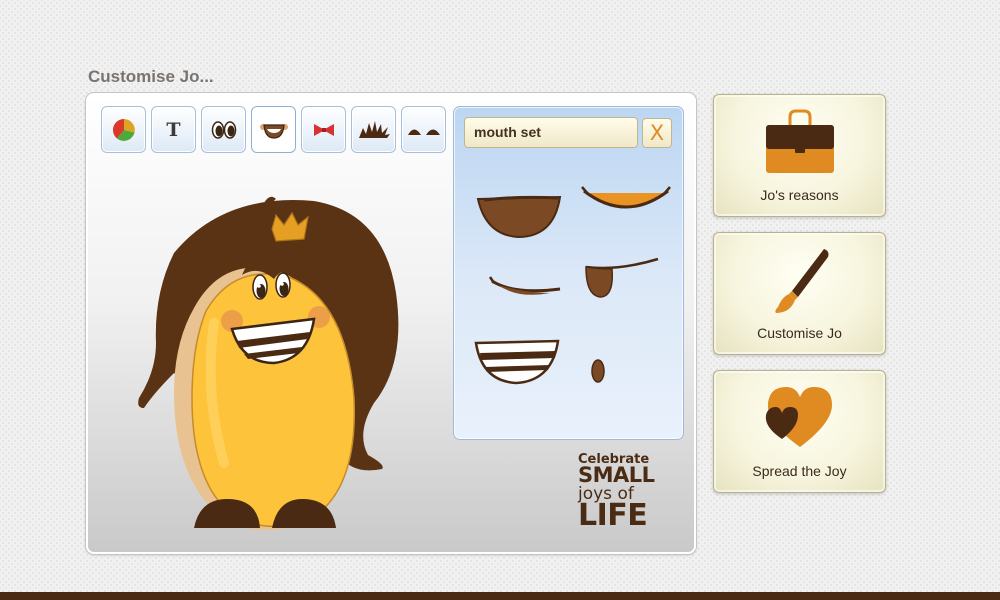 The width and height of the screenshot is (1000, 600). I want to click on jo-character-illustration, so click(268, 363).